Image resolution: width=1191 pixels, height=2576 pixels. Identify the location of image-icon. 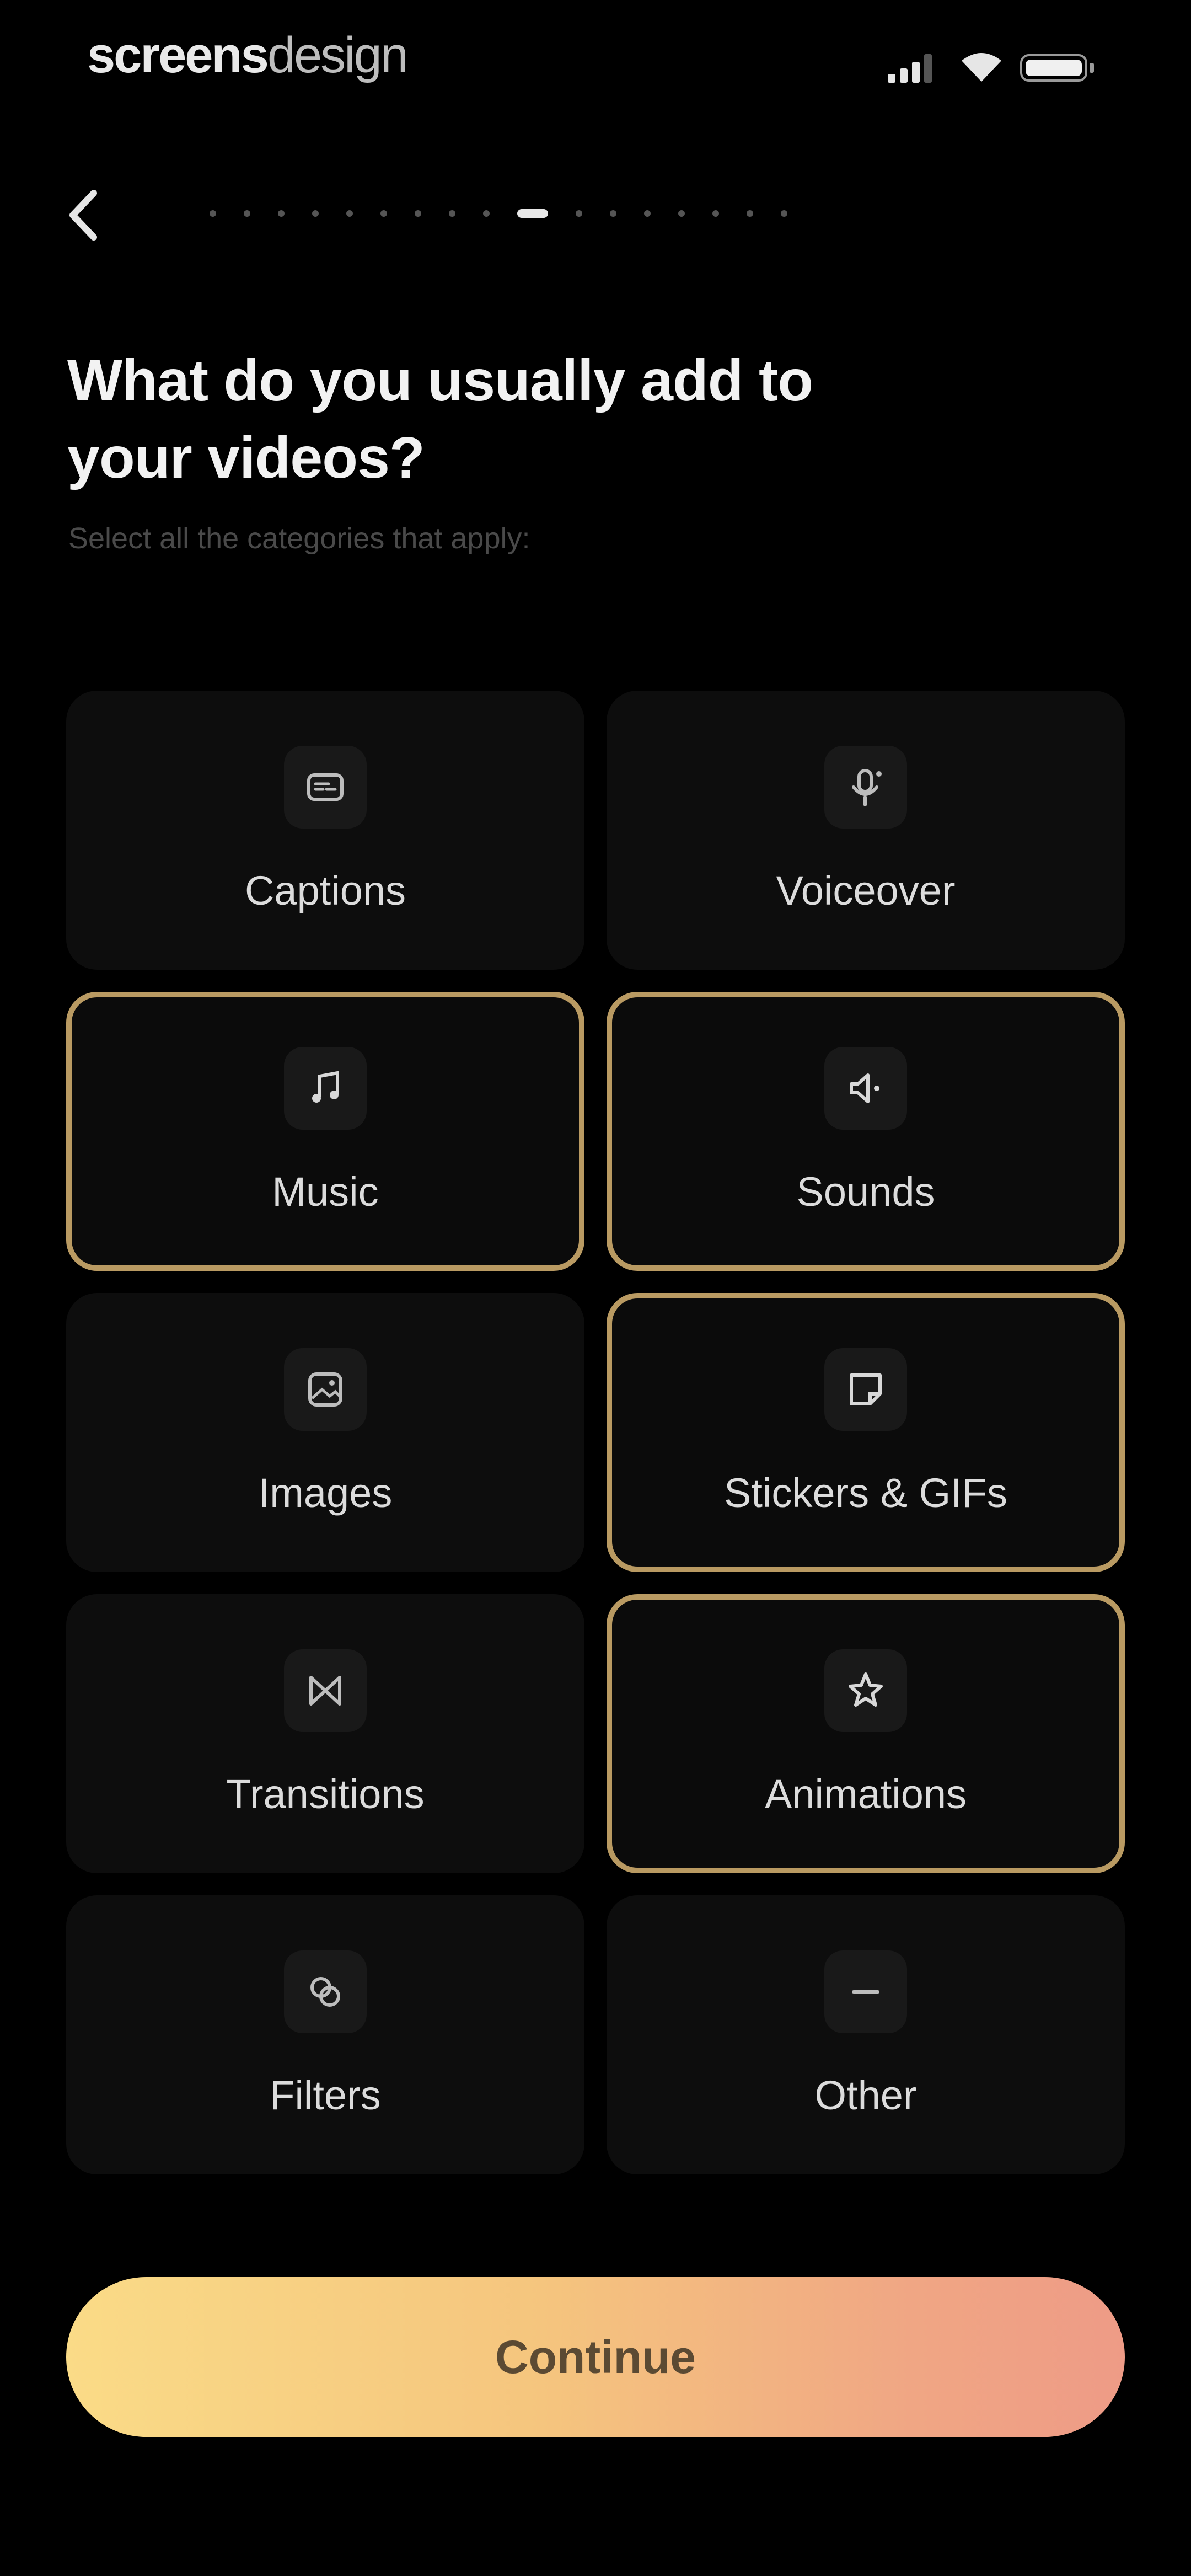
(325, 1389).